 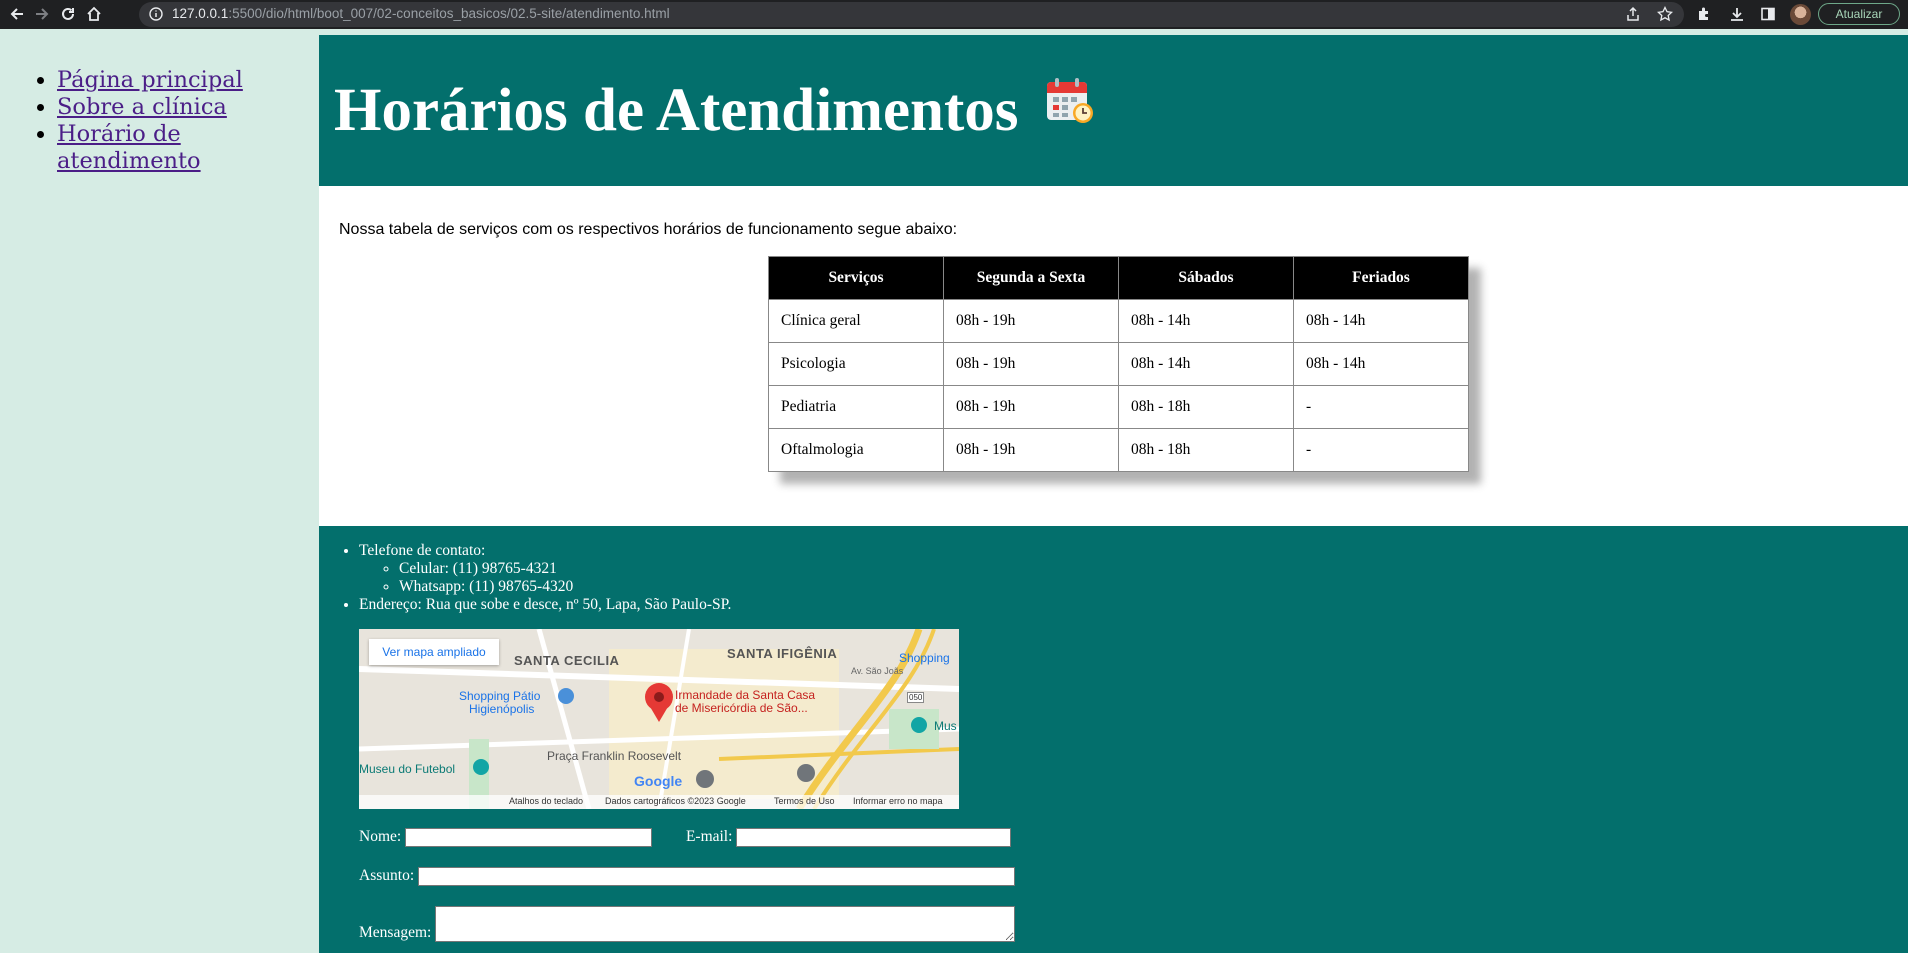 I want to click on back-icon, so click(x=17, y=14).